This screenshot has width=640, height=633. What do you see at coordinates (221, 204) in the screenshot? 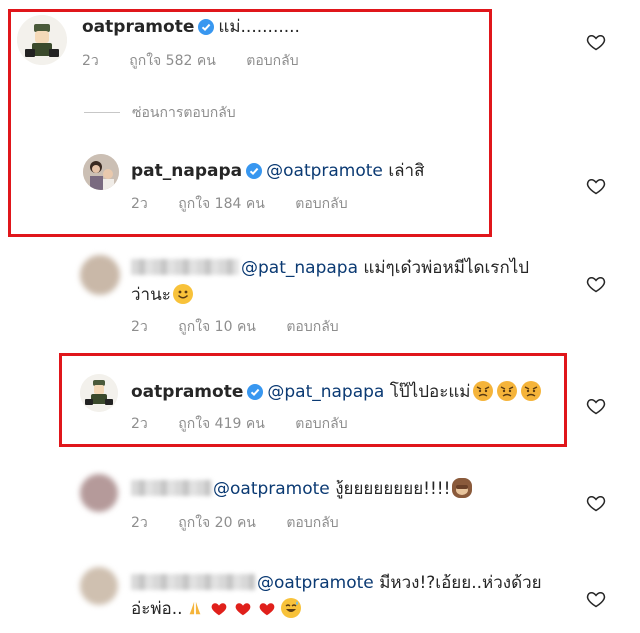
I see `like-count: ถูกใจ 184 คน` at bounding box center [221, 204].